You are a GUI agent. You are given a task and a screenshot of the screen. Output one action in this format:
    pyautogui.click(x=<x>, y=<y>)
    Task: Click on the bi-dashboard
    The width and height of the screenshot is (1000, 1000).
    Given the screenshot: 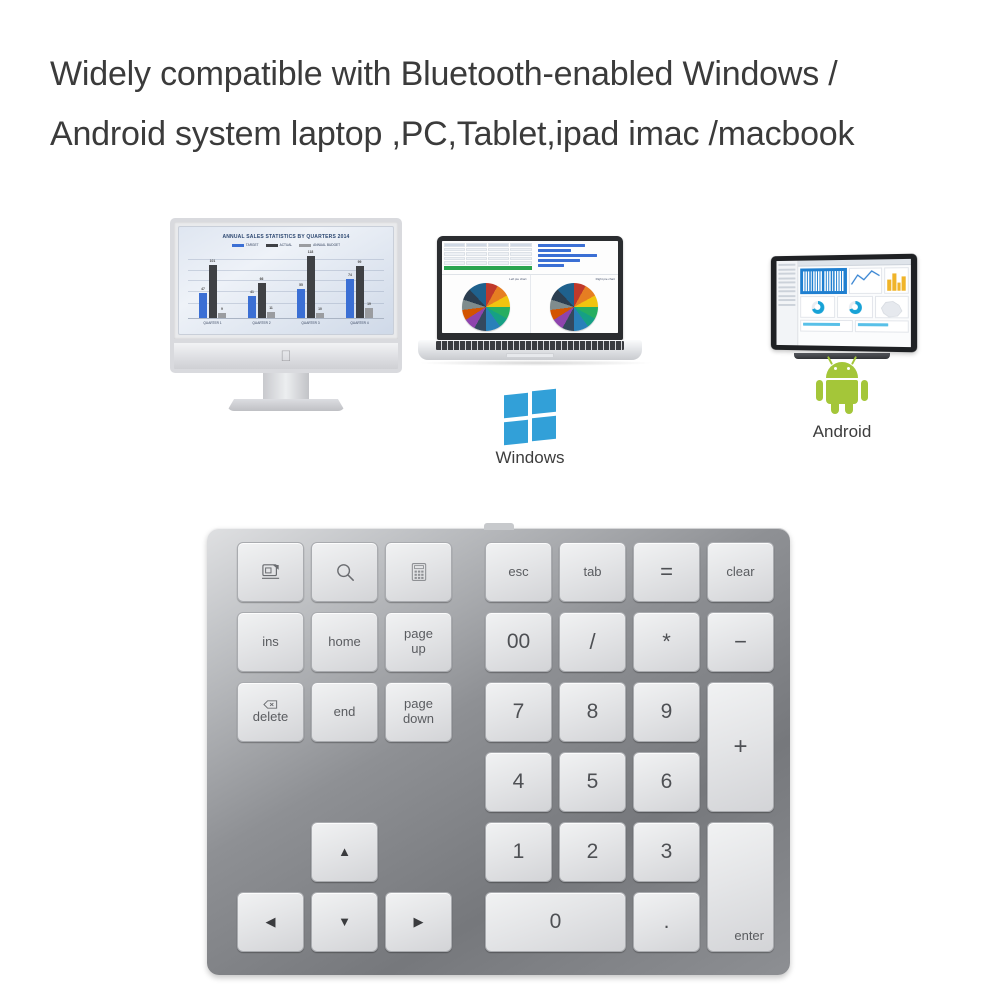 What is the action you would take?
    pyautogui.click(x=843, y=303)
    